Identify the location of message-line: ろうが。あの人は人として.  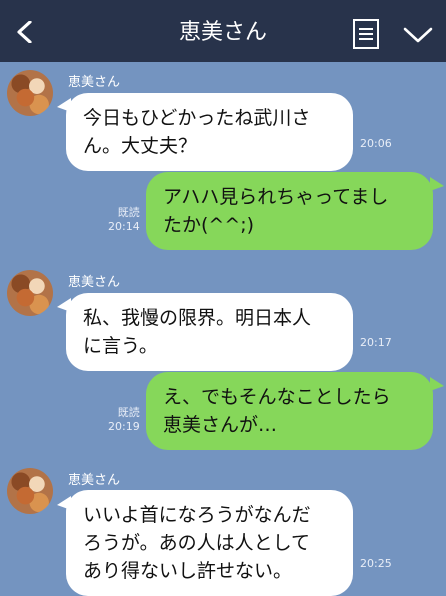
(197, 543).